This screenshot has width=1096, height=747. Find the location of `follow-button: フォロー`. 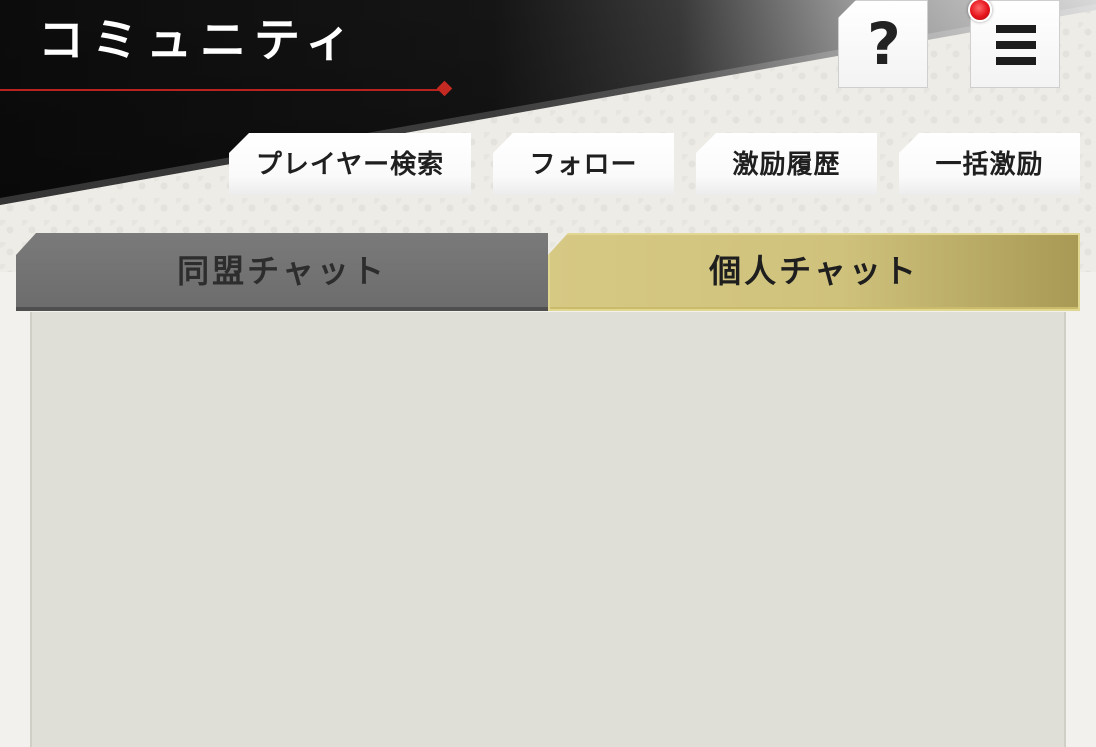

follow-button: フォロー is located at coordinates (583, 164).